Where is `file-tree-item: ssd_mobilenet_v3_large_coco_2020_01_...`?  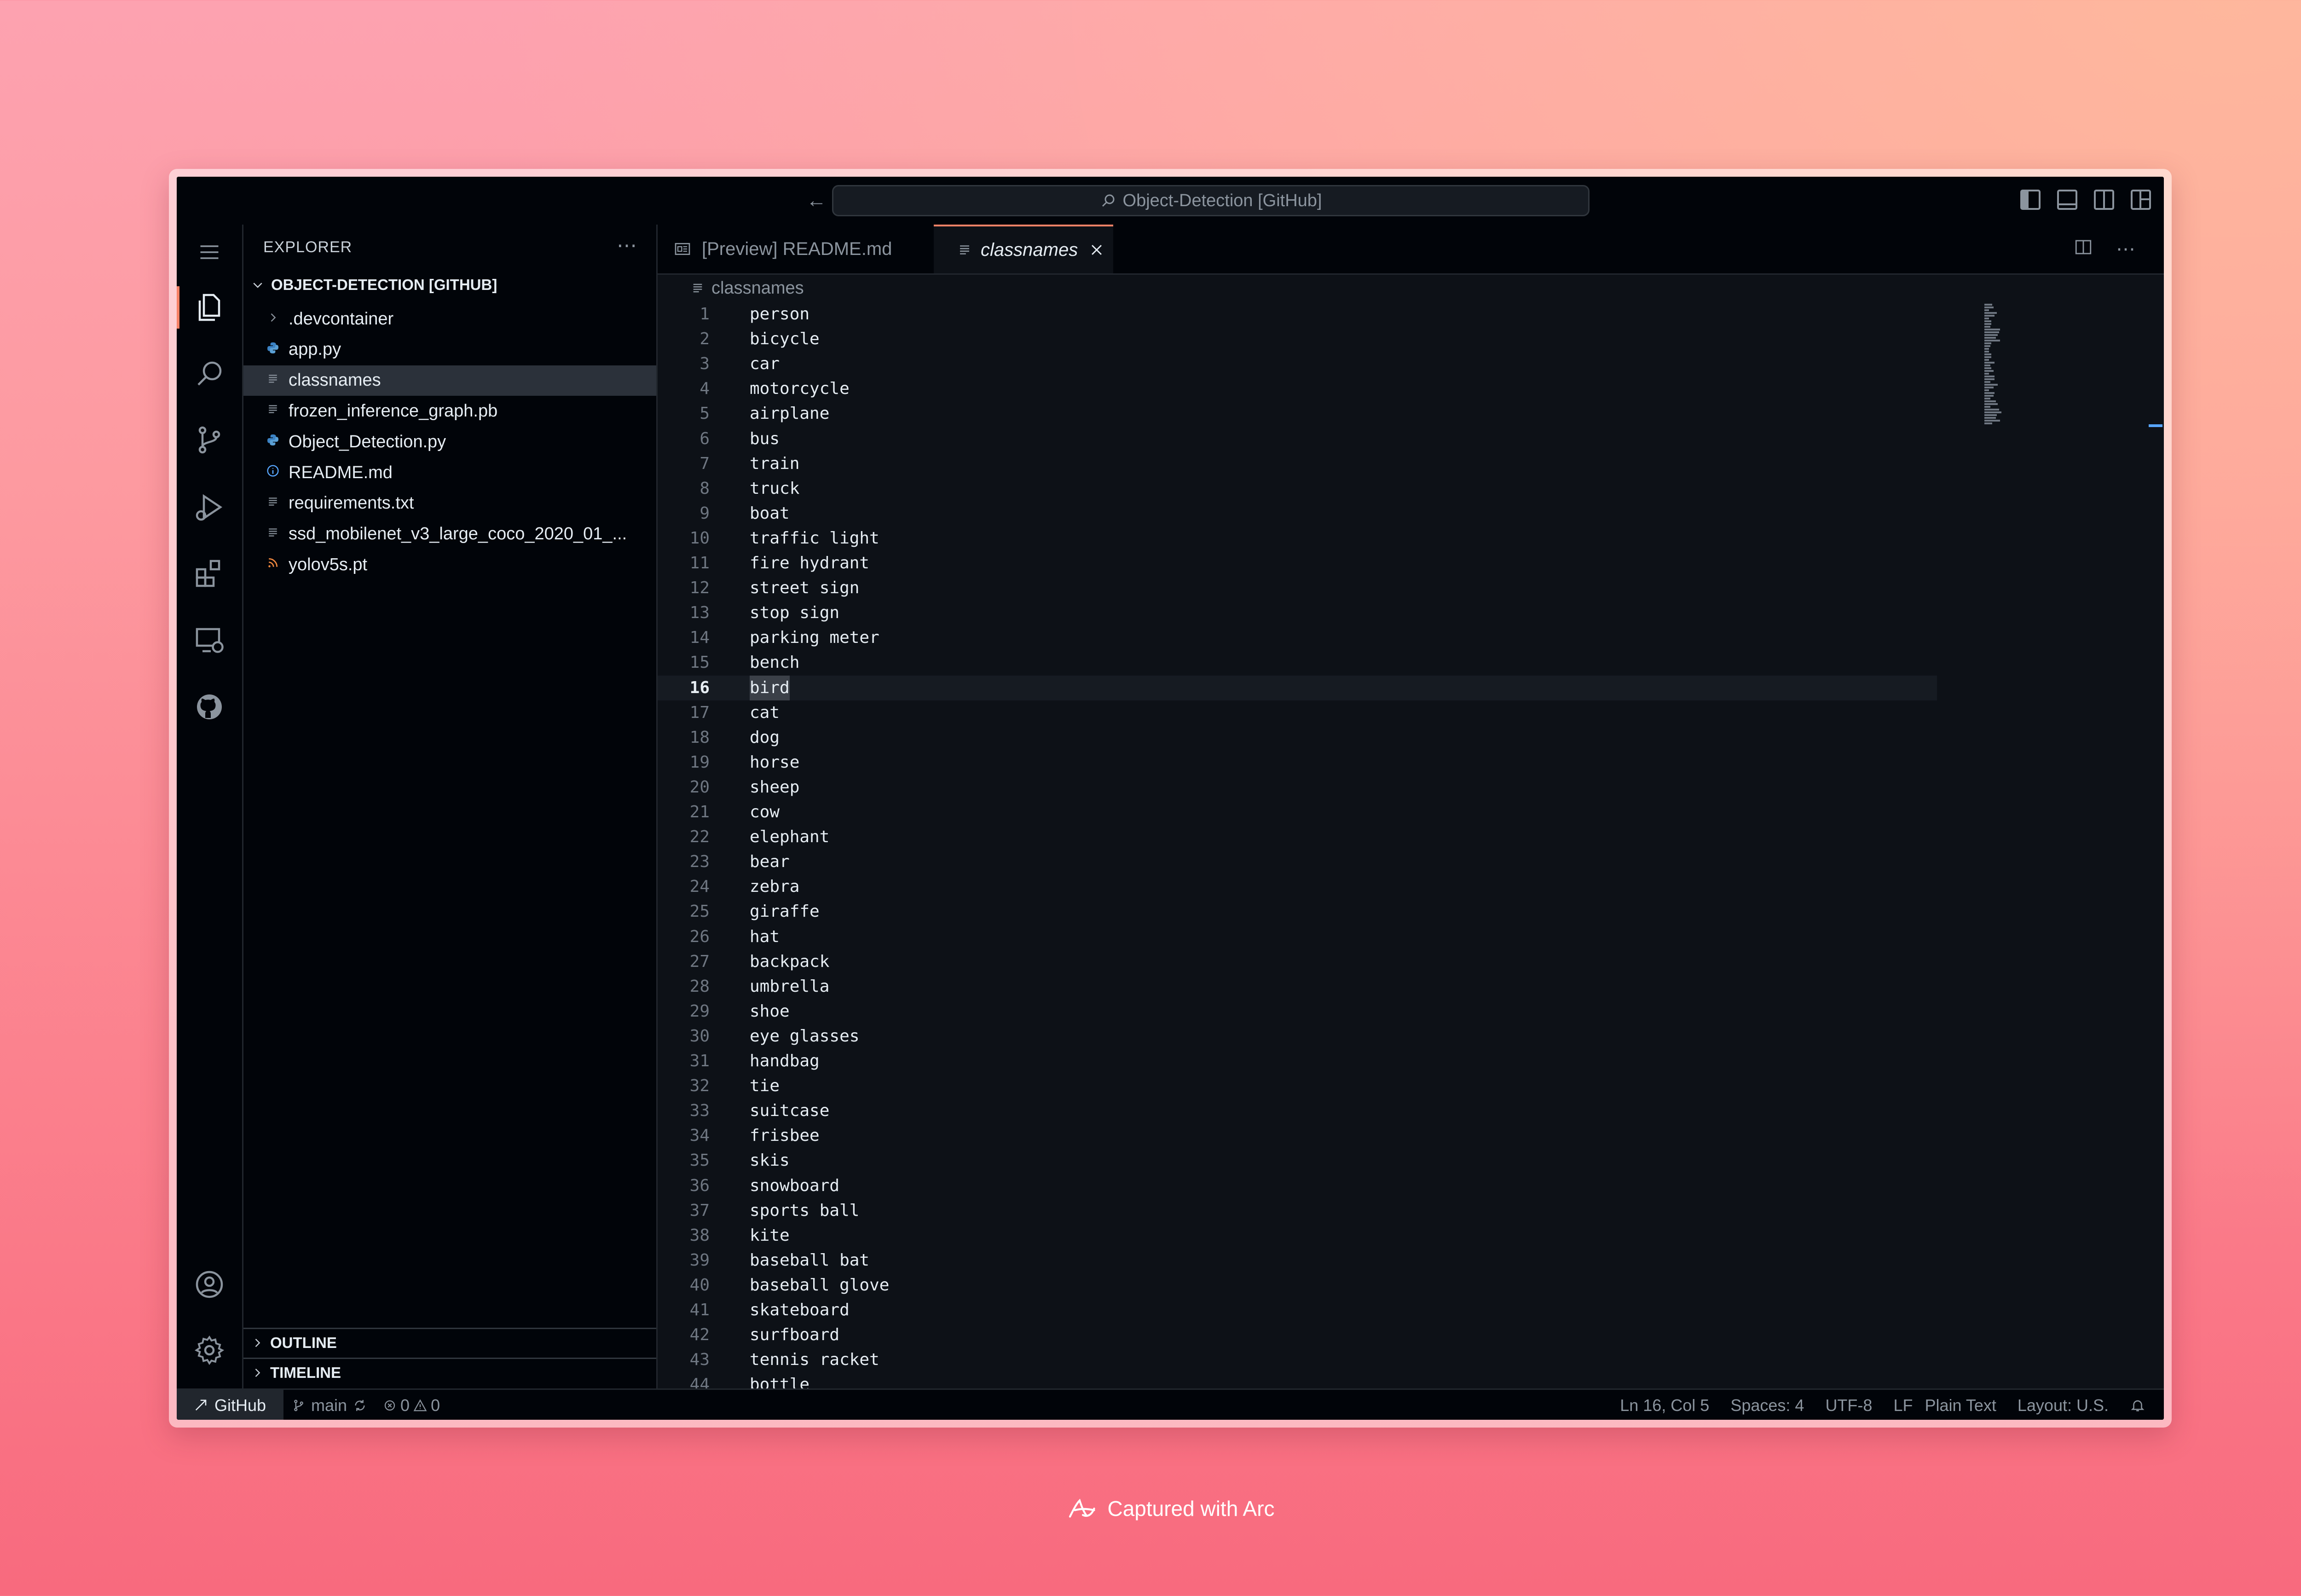
file-tree-item: ssd_mobilenet_v3_large_coco_2020_01_... is located at coordinates (449, 534).